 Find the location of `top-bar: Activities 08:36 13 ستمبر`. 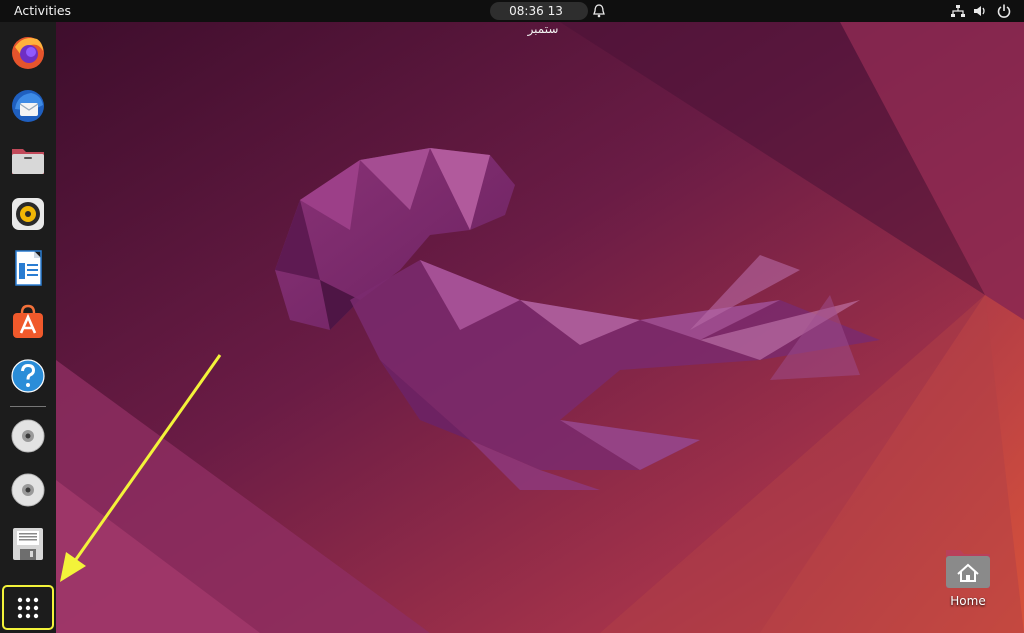

top-bar: Activities 08:36 13 ستمبر is located at coordinates (512, 18).